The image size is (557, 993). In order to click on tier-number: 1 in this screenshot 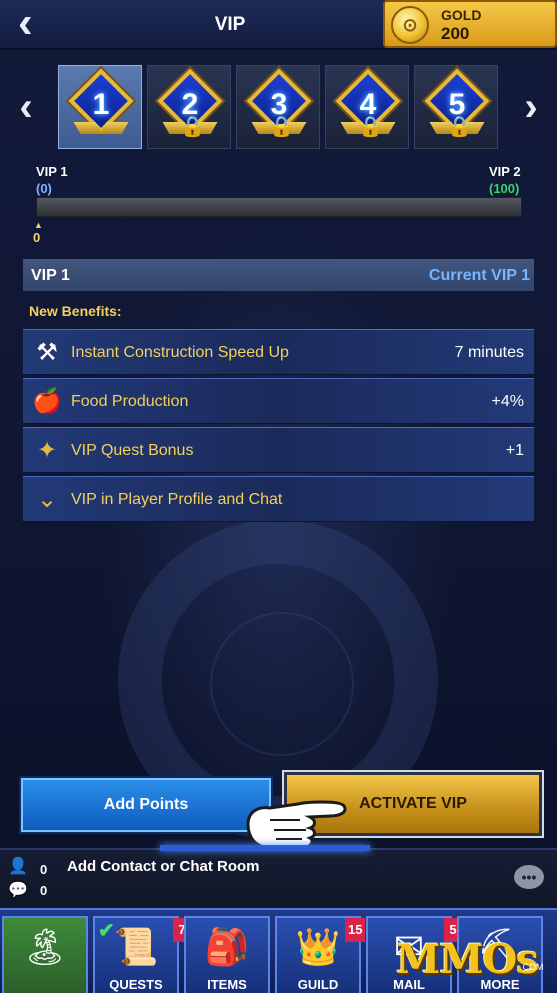, I will do `click(101, 104)`.